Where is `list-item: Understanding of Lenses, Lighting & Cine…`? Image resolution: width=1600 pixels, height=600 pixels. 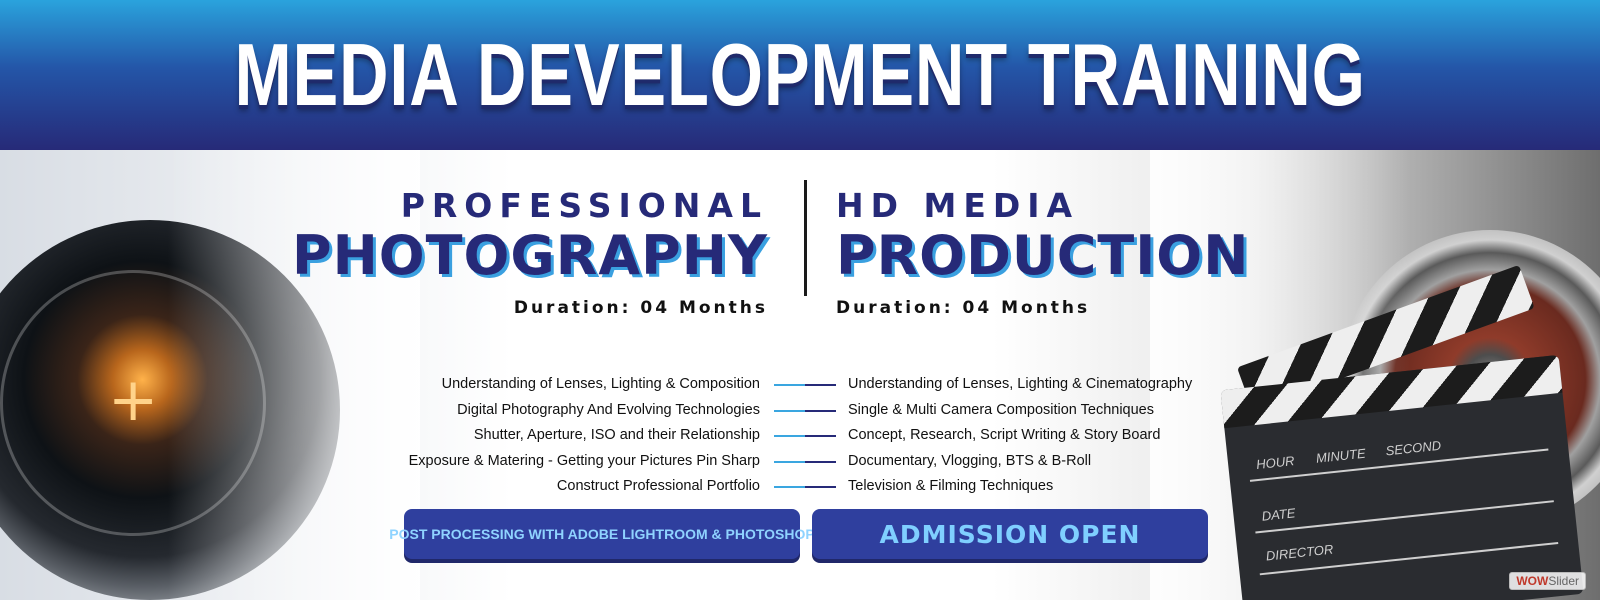
list-item: Understanding of Lenses, Lighting & Cine… is located at coordinates (1020, 384).